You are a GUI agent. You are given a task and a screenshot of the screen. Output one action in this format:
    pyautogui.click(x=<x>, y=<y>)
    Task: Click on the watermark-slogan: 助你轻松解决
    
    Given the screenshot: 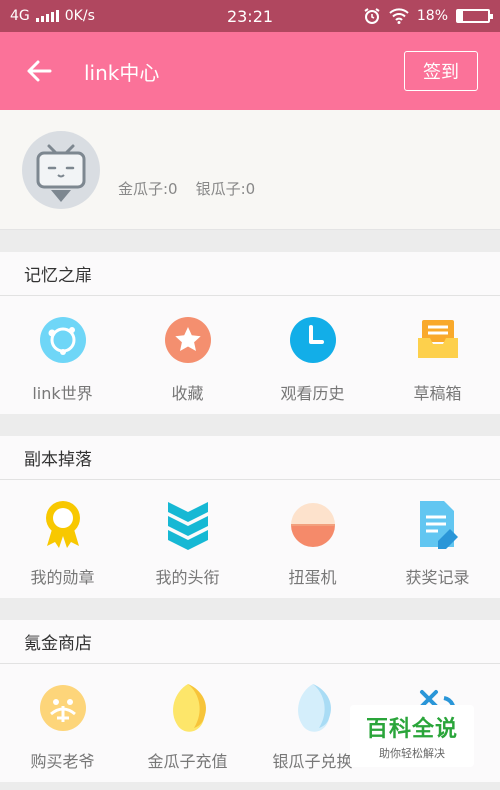 What is the action you would take?
    pyautogui.click(x=412, y=753)
    